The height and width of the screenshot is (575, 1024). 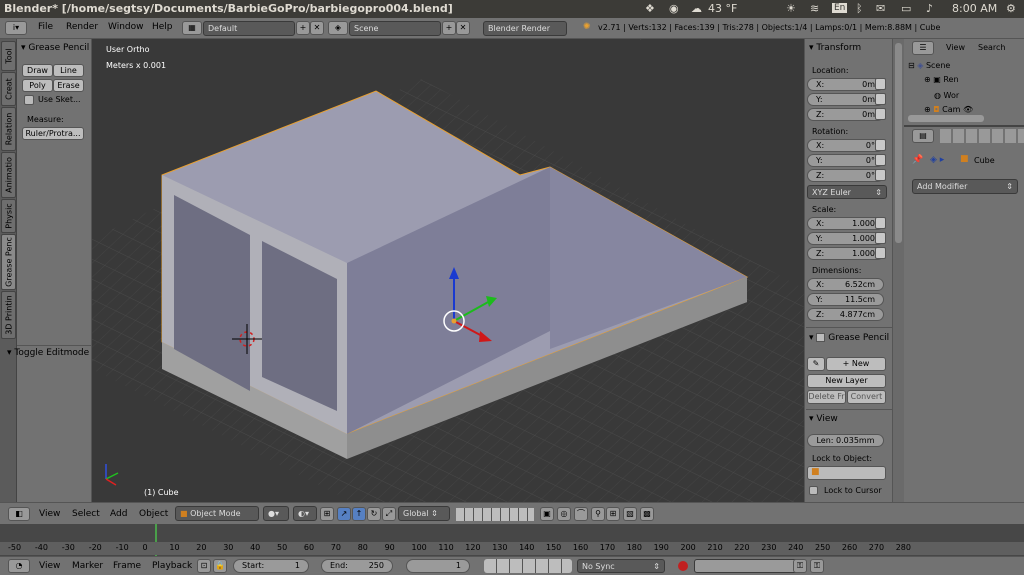 I want to click on shading-selector: ●▾, so click(x=276, y=513).